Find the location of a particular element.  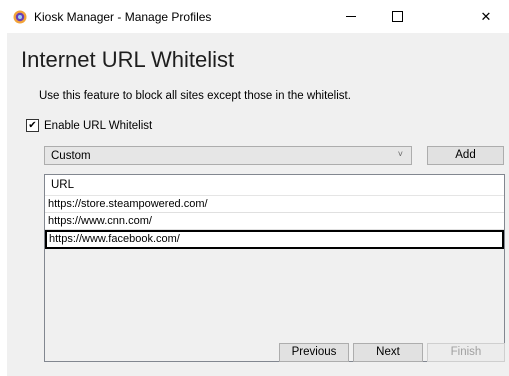

url-cell: https://www.cnn.com/ is located at coordinates (100, 221).